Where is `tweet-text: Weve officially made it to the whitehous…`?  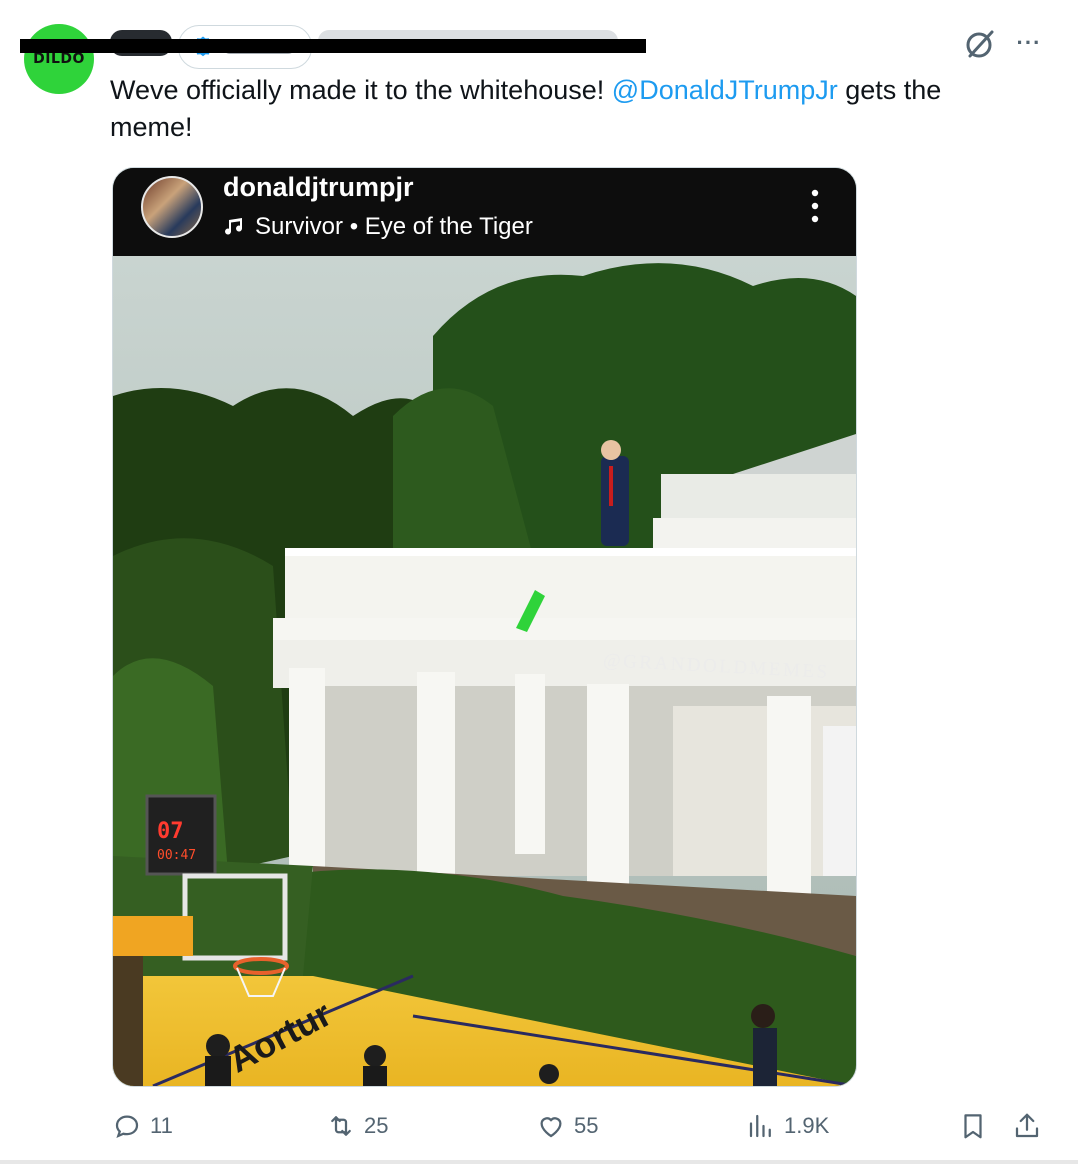 tweet-text: Weve officially made it to the whitehous… is located at coordinates (560, 109).